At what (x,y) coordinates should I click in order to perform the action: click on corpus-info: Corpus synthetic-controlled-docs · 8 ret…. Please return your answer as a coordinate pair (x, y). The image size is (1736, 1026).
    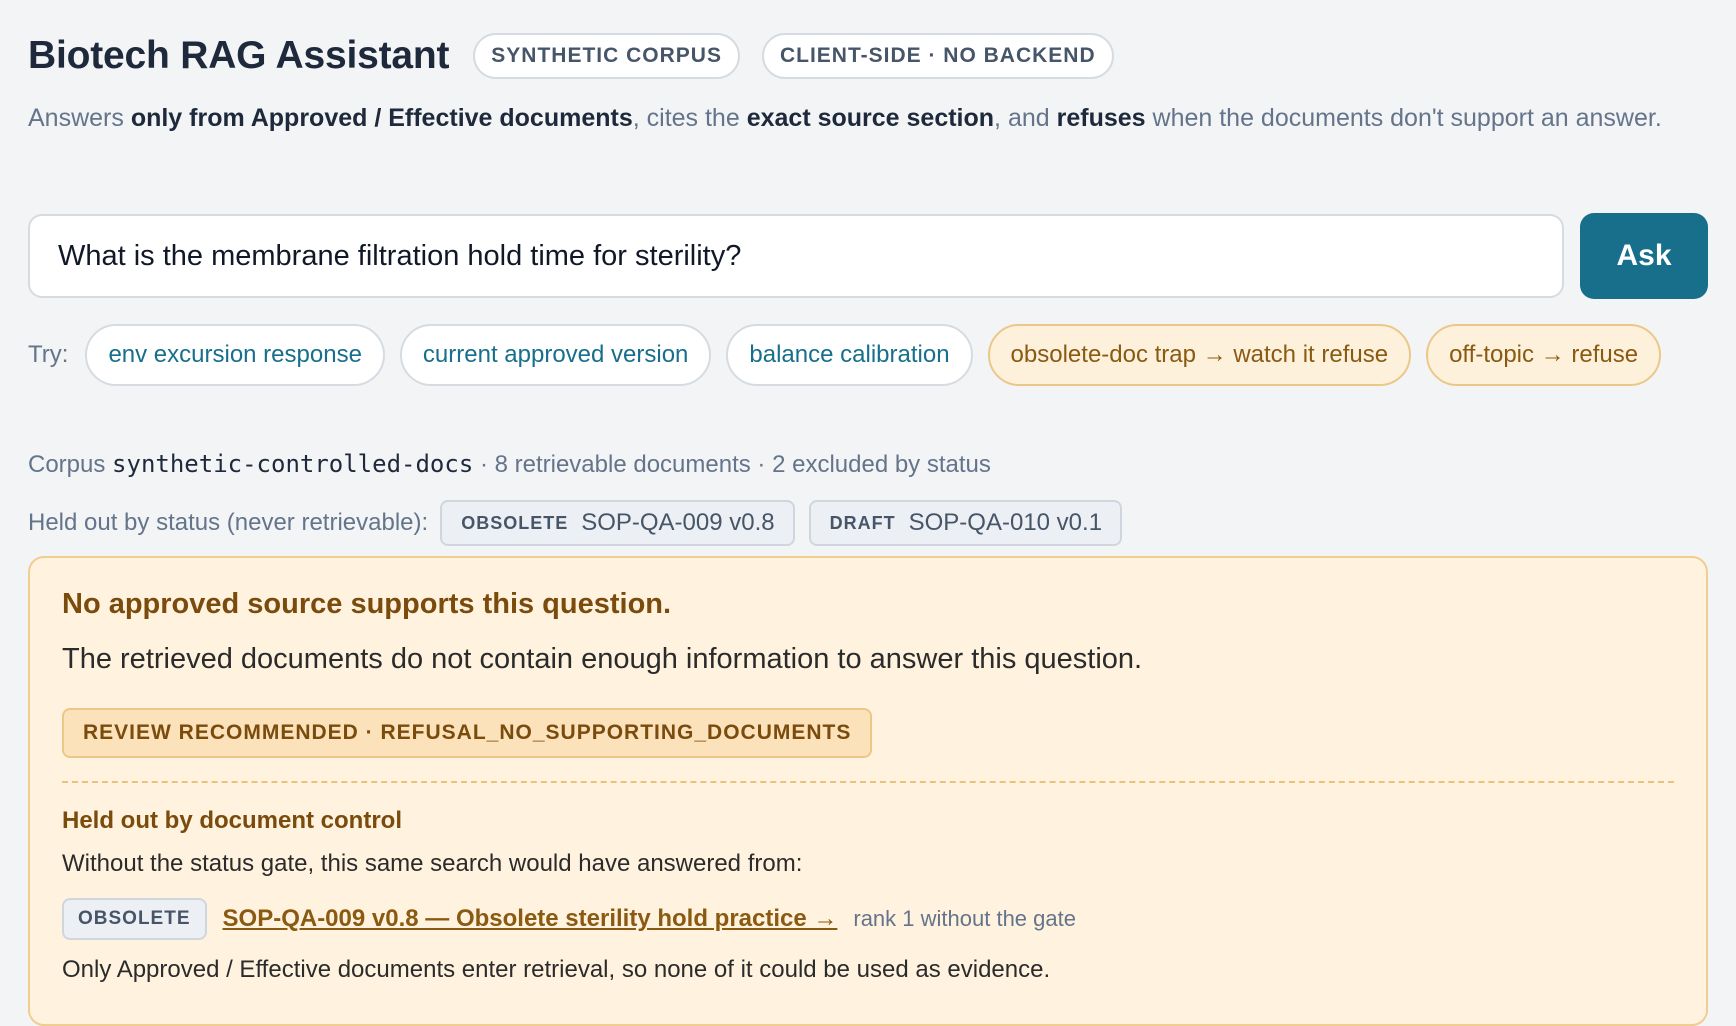
    Looking at the image, I should click on (509, 464).